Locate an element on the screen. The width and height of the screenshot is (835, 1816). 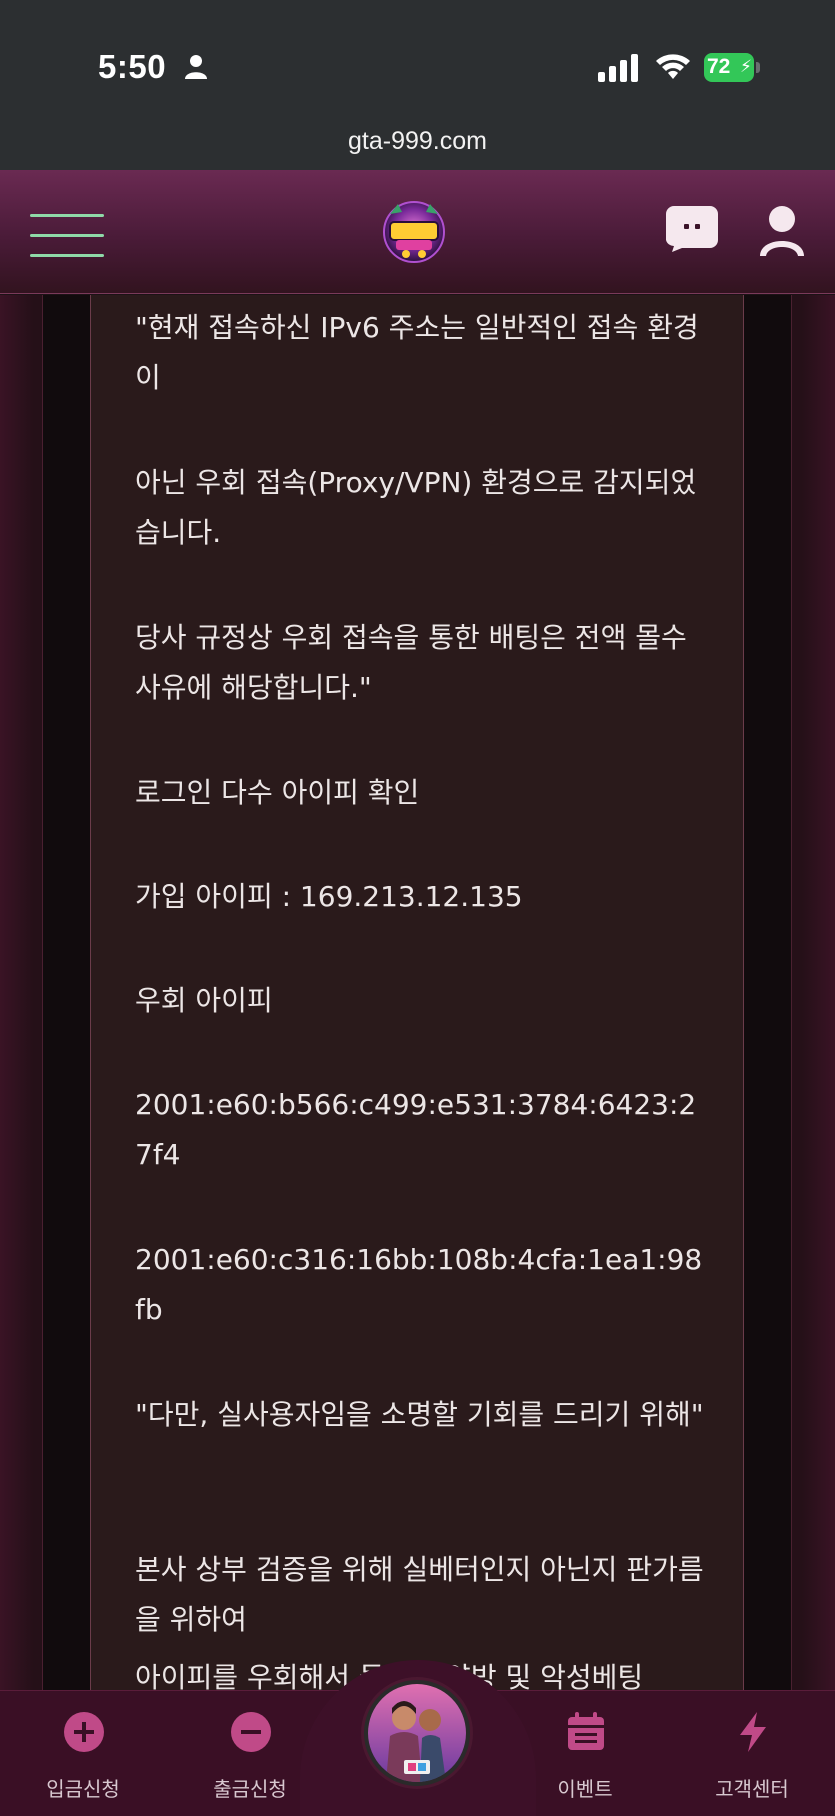
notice-paragraph: 당사 규정상 우회 접속을 통한 배팅은 전액 몰수 사유에 해당합니다." is located at coordinates (411, 662).